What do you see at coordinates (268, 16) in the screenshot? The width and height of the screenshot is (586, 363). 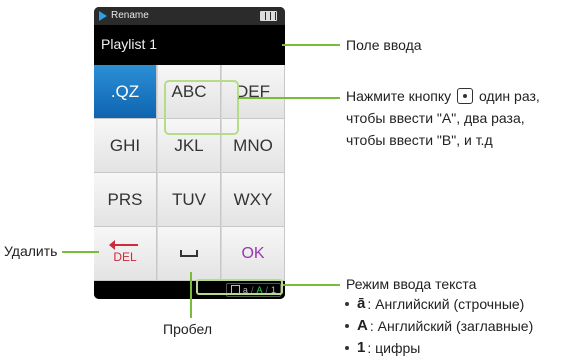 I see `battery-icon` at bounding box center [268, 16].